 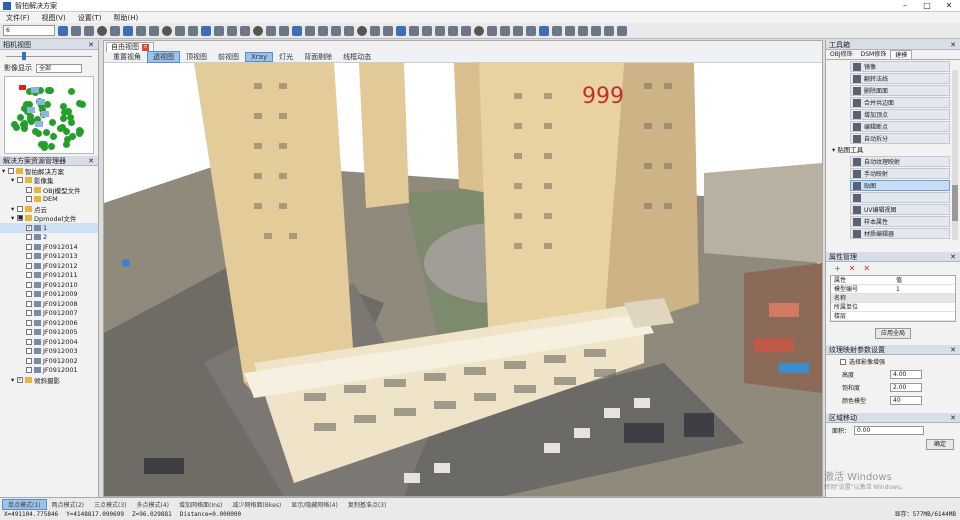 I want to click on view-mode-button: 背面剔除, so click(x=318, y=57).